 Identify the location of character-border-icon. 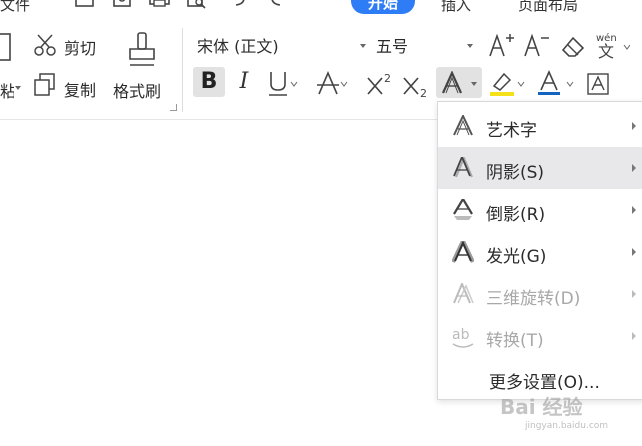
(598, 84).